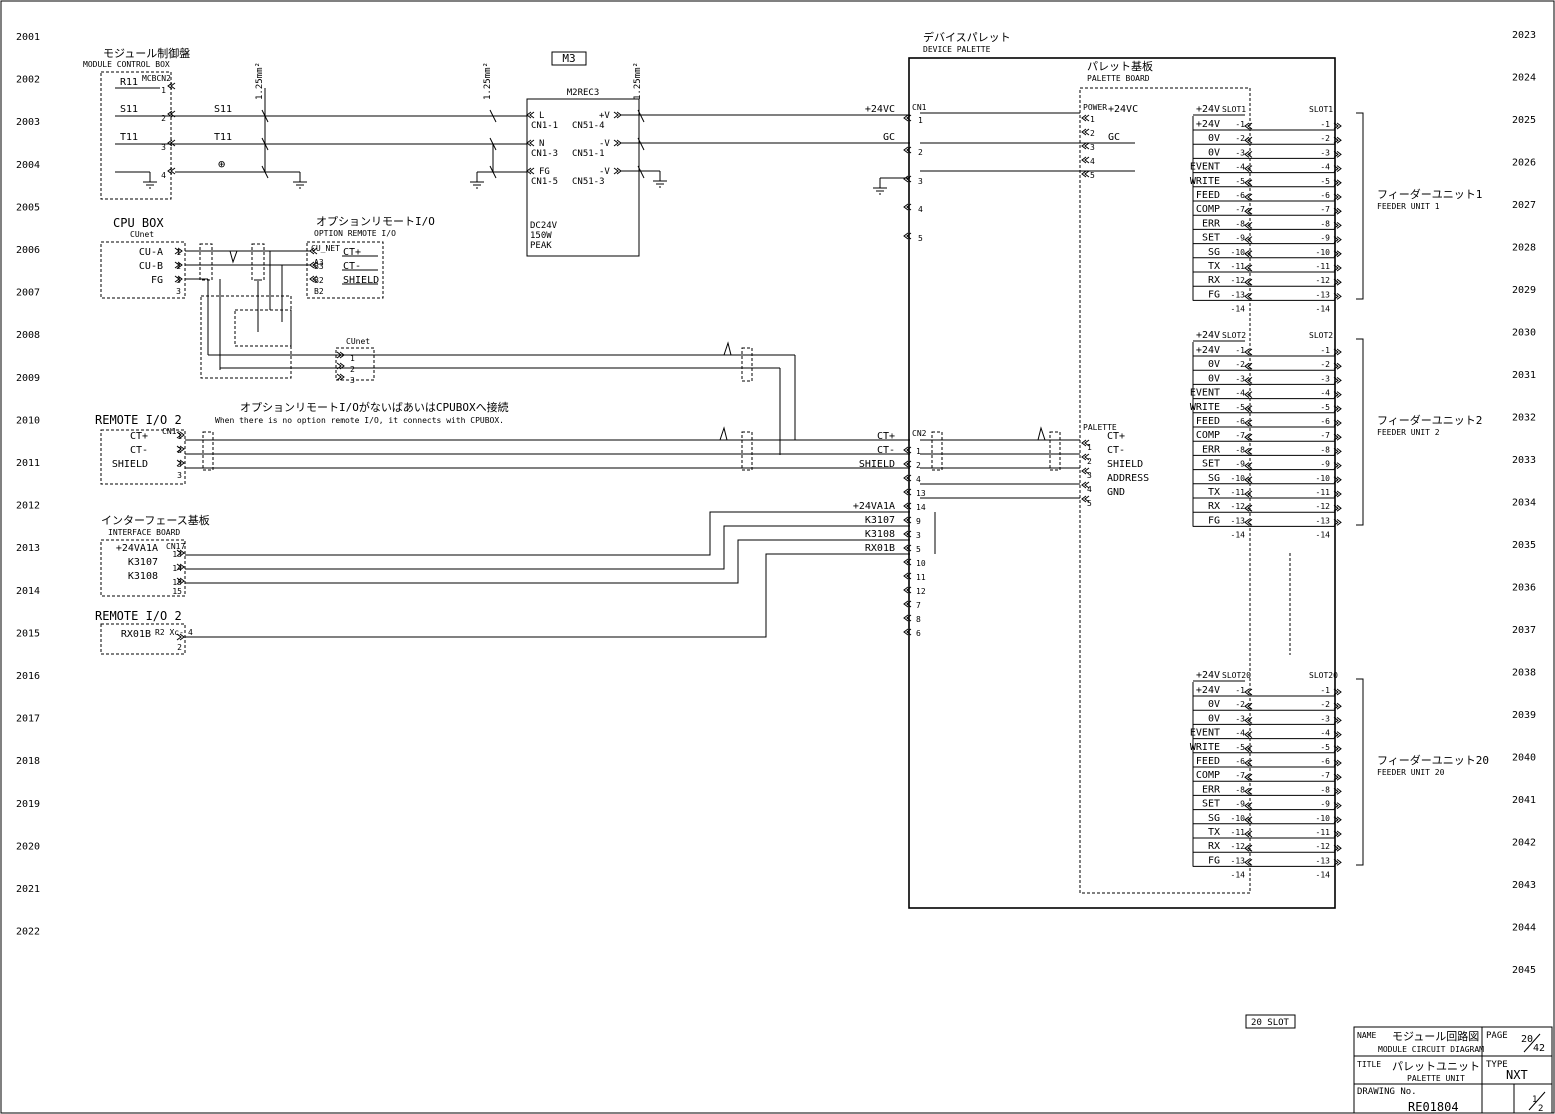  What do you see at coordinates (138, 616) in the screenshot?
I see `remote-io2b-title: REMOTE I/O 2` at bounding box center [138, 616].